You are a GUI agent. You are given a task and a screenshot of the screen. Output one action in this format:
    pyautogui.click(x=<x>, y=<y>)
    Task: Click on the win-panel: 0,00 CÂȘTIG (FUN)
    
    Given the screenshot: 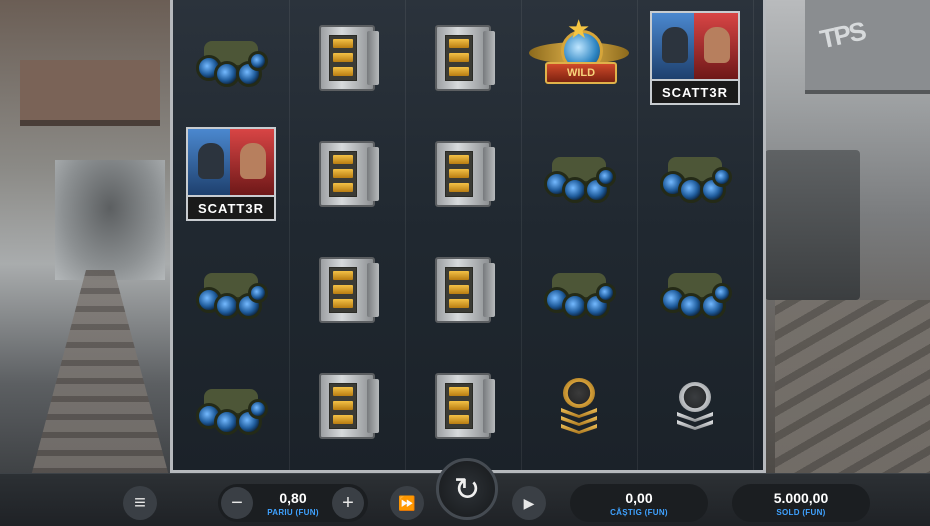 What is the action you would take?
    pyautogui.click(x=639, y=503)
    